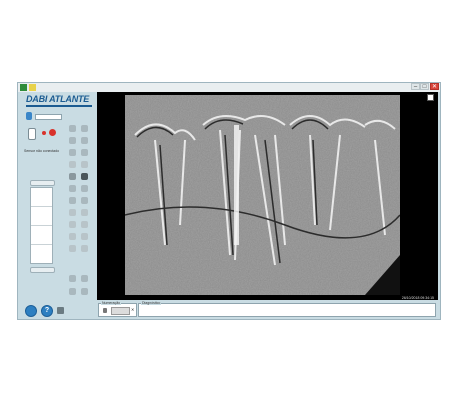 The image size is (458, 402). Describe the element at coordinates (72, 200) in the screenshot. I see `tool-filter-icon` at that location.